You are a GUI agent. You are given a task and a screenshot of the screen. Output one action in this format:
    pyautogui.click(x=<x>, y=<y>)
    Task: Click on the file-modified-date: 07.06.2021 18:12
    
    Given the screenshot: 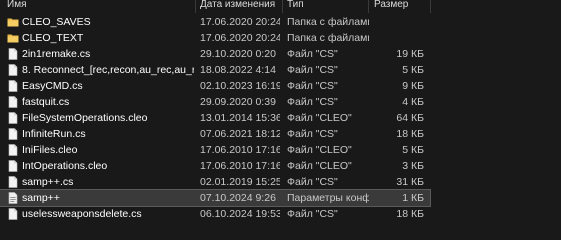 What is the action you would take?
    pyautogui.click(x=240, y=134)
    